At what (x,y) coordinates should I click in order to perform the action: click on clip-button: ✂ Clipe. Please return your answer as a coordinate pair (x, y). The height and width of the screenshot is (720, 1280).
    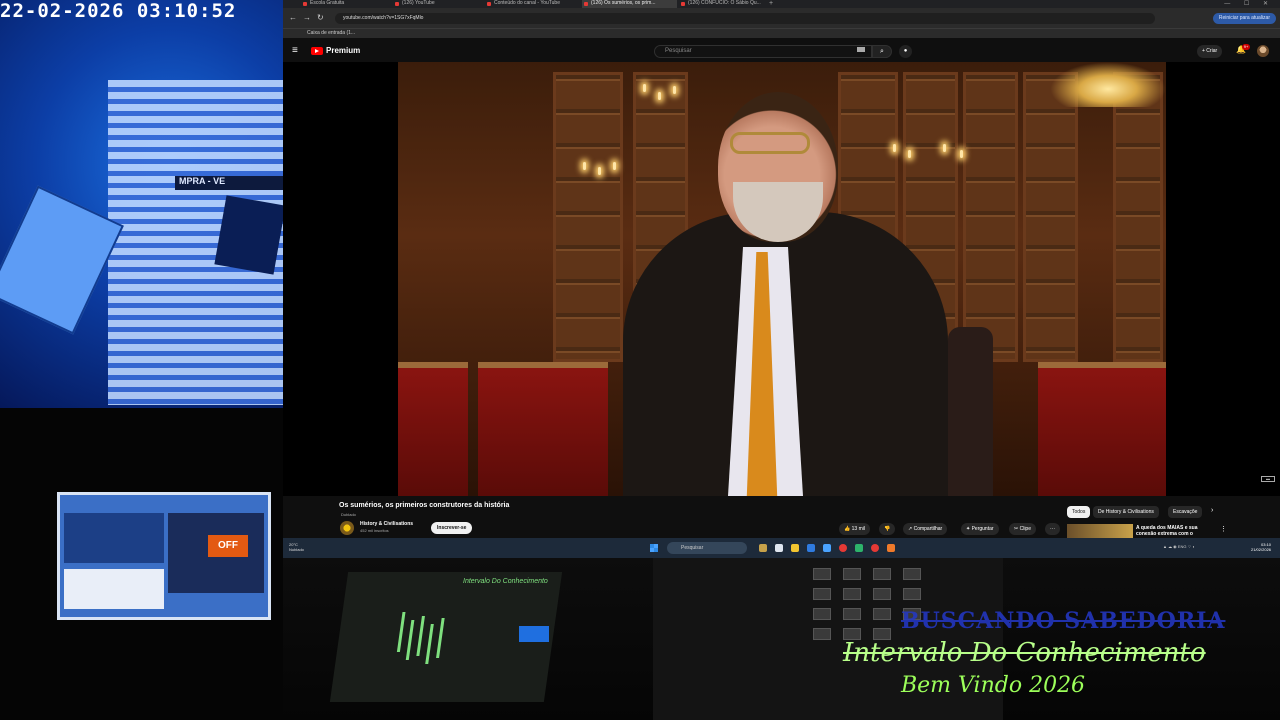
    Looking at the image, I should click on (1022, 529).